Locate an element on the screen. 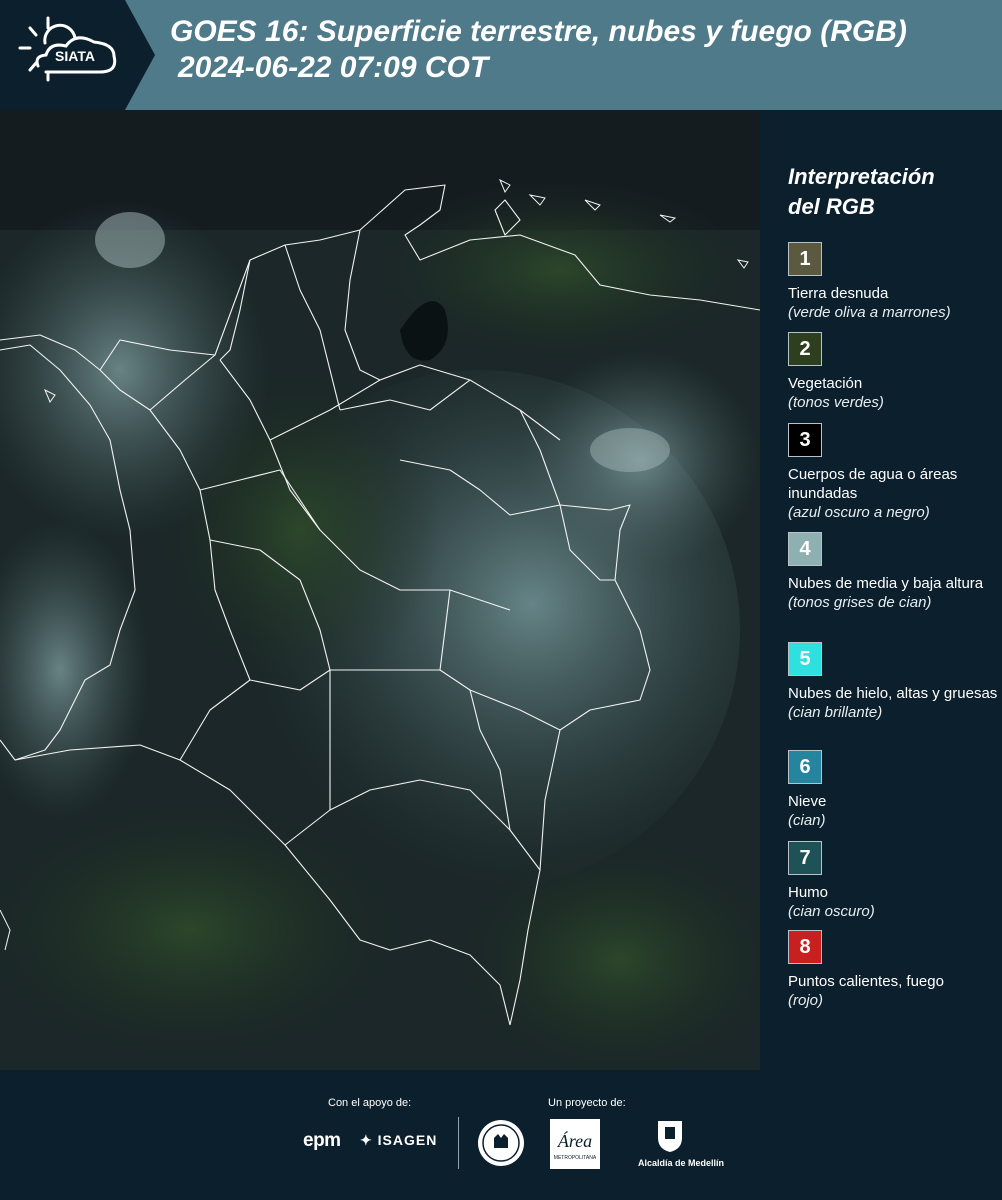 This screenshot has height=1200, width=1002. isagen-logo: ✦ ISAGEN is located at coordinates (399, 1140).